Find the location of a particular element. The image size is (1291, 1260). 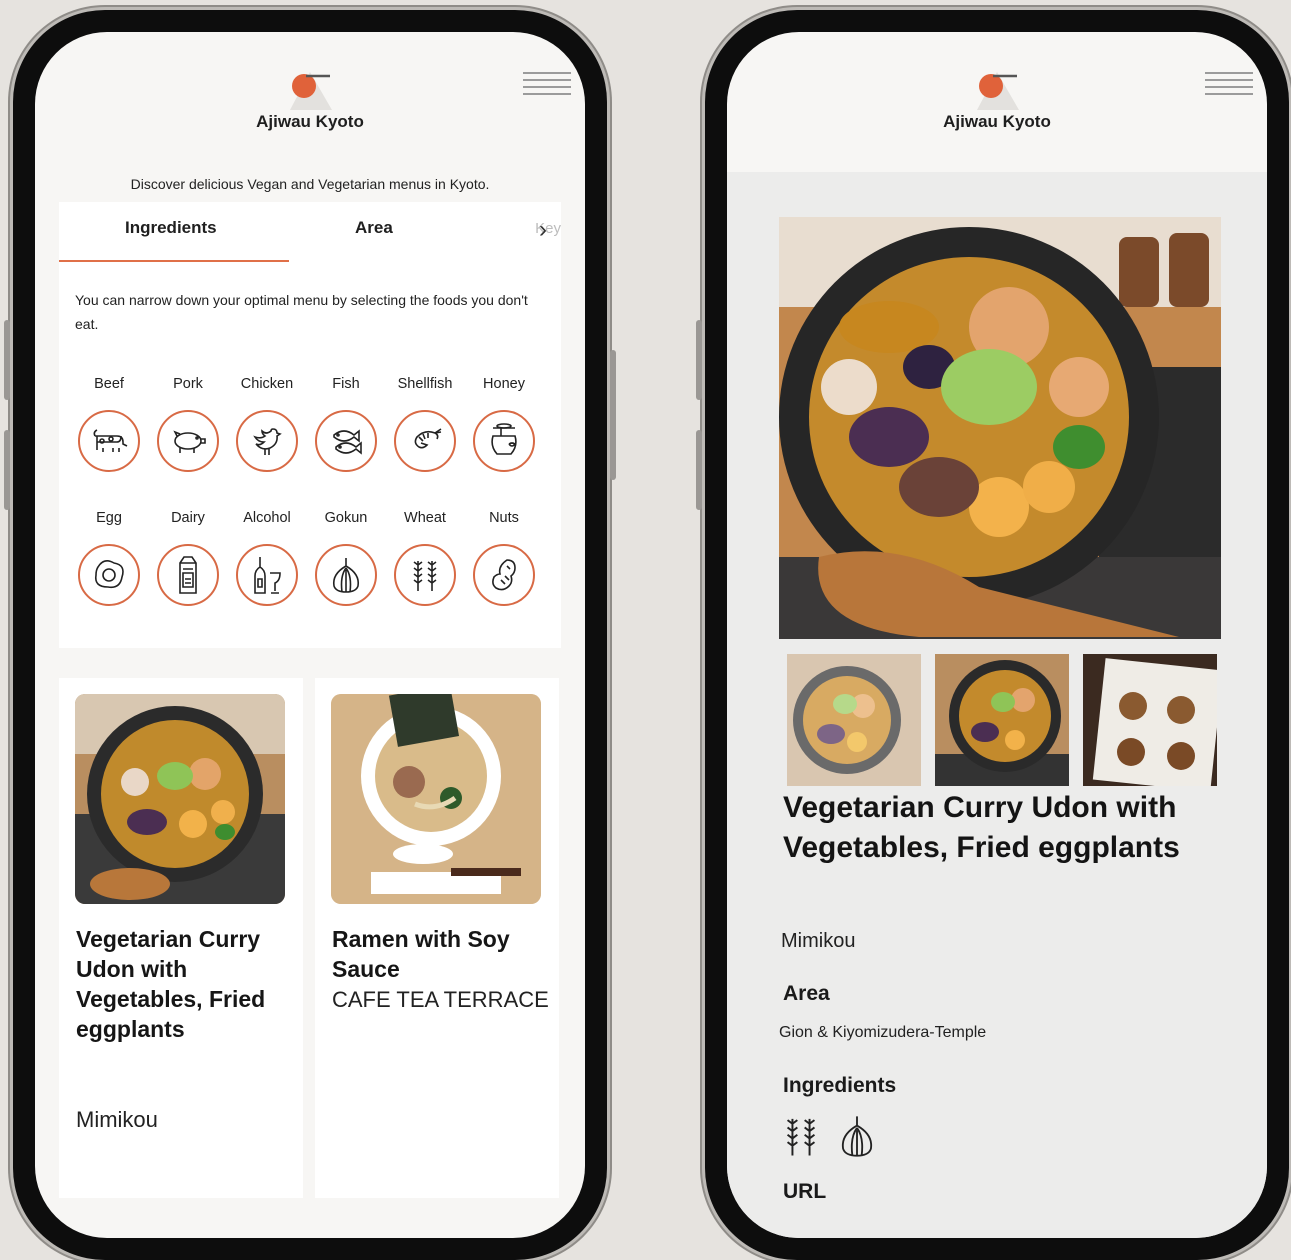

food-item-alcohol: Alcohol is located at coordinates (267, 558).